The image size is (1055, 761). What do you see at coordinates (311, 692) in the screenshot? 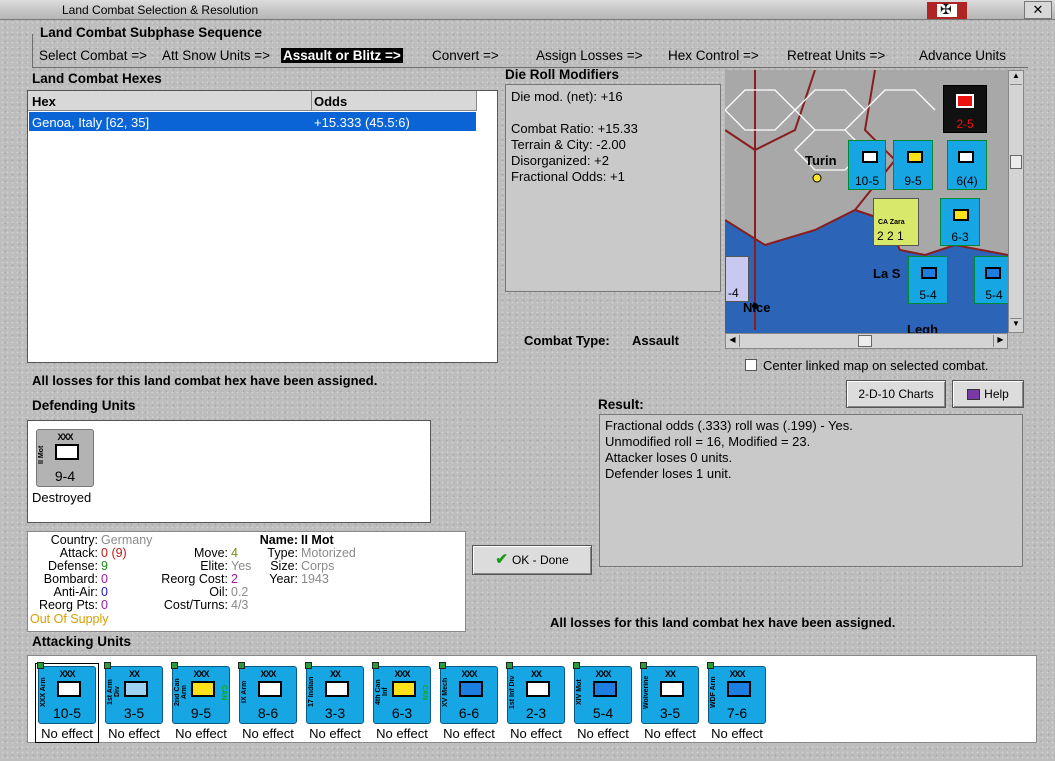
I see `unit-name: 17 Indian` at bounding box center [311, 692].